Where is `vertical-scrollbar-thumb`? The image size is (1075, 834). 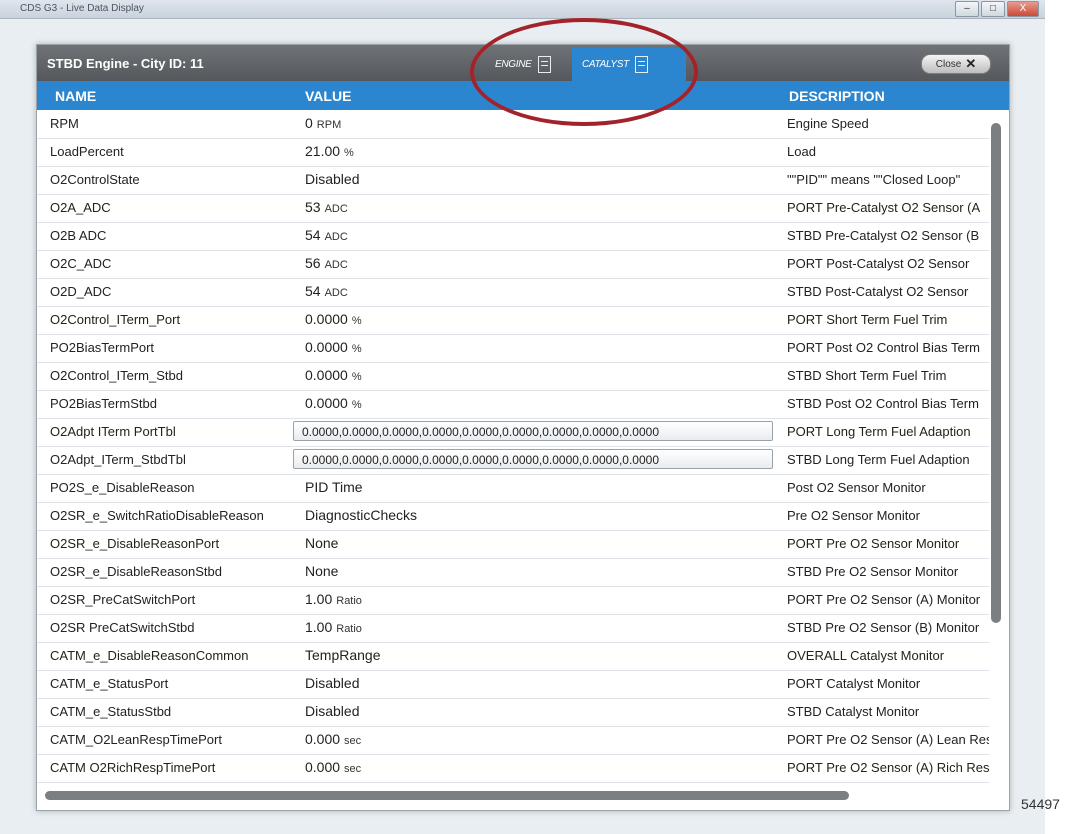
vertical-scrollbar-thumb is located at coordinates (996, 373).